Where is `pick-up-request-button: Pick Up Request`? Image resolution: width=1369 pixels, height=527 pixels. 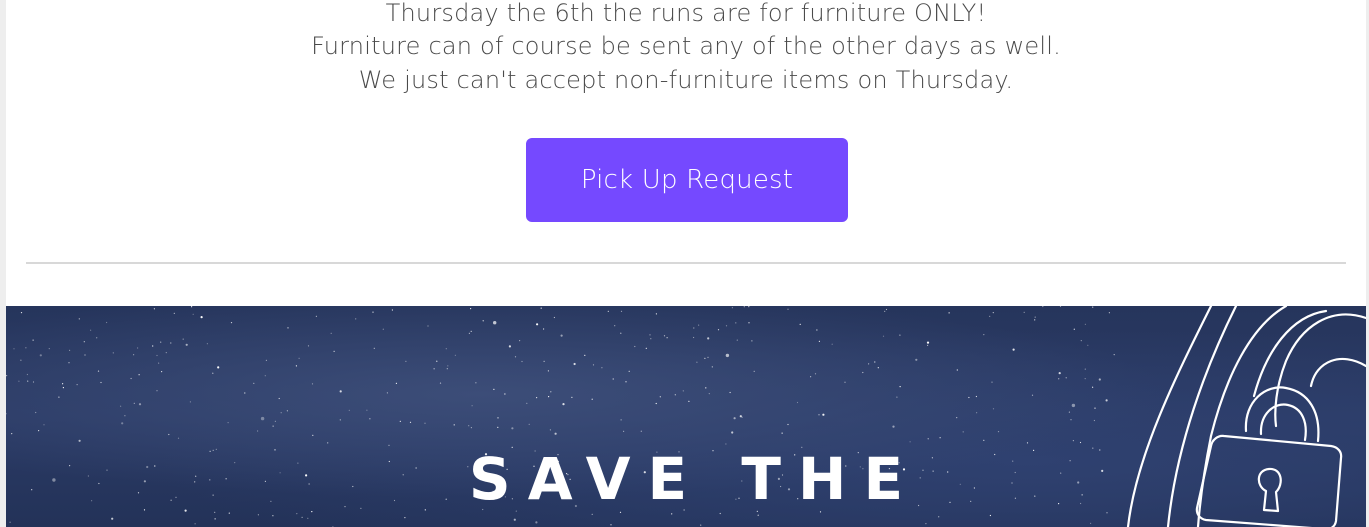
pick-up-request-button: Pick Up Request is located at coordinates (687, 180).